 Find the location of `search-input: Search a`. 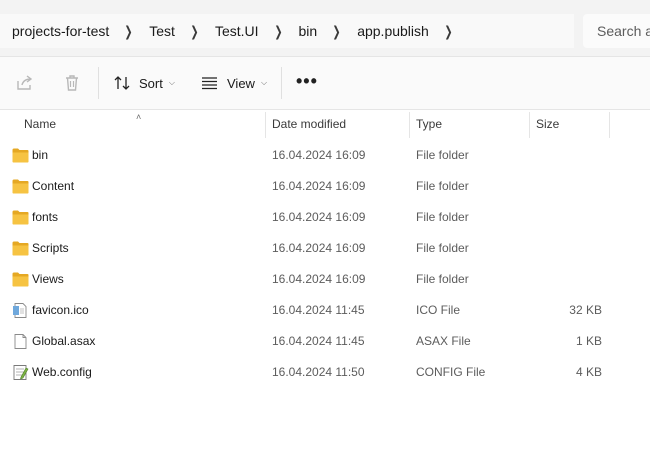

search-input: Search a is located at coordinates (616, 31).